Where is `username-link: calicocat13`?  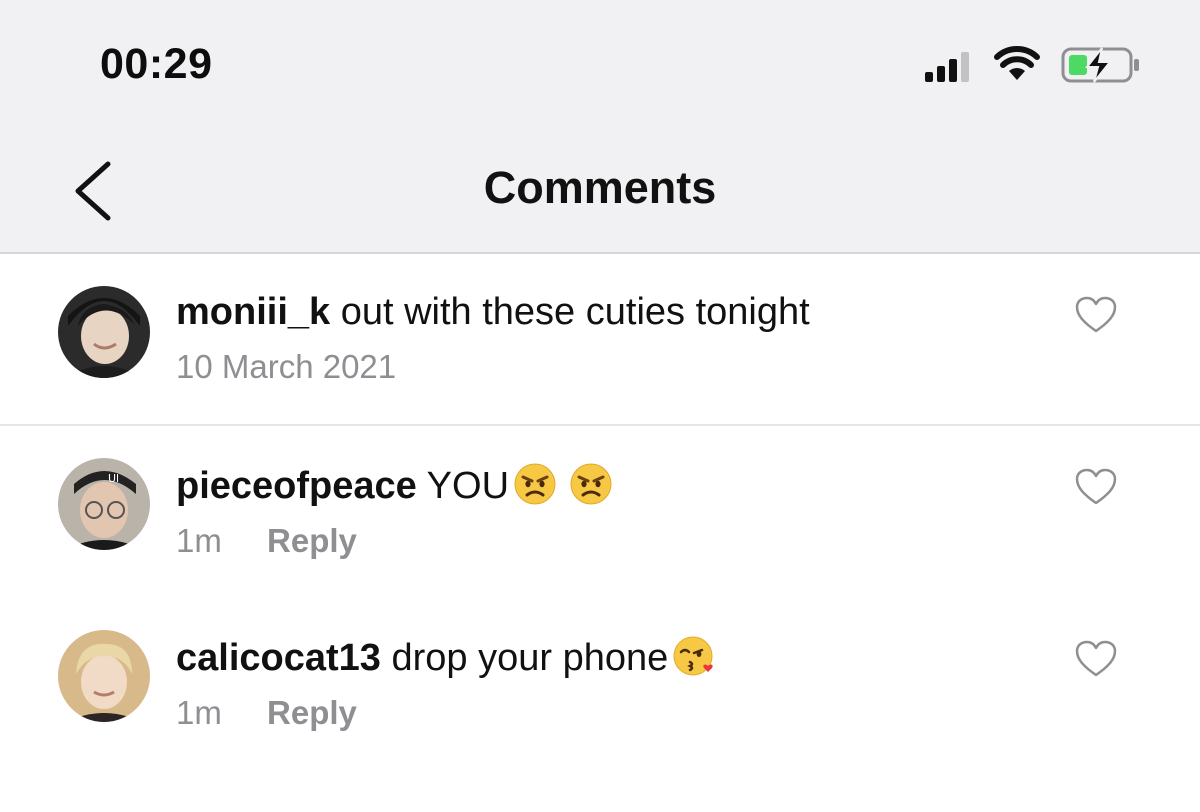 username-link: calicocat13 is located at coordinates (278, 658).